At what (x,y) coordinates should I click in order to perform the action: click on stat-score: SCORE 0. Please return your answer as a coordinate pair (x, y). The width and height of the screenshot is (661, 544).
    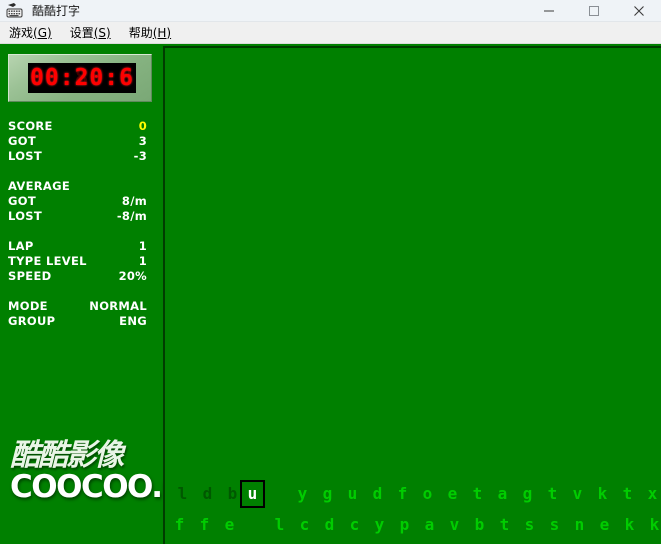
    Looking at the image, I should click on (77, 126).